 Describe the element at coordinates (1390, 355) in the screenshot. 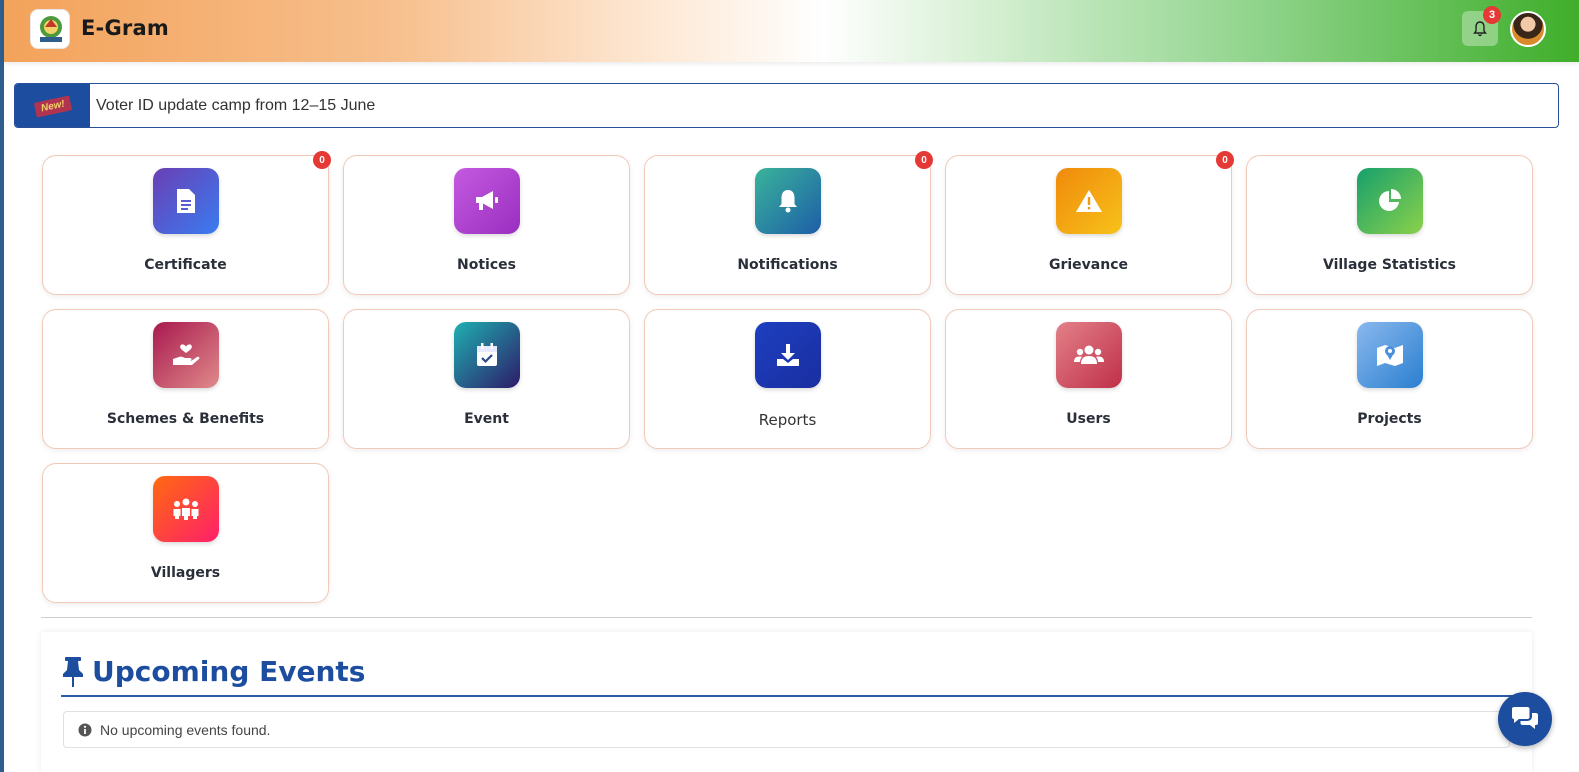

I see `map-pin-icon` at that location.